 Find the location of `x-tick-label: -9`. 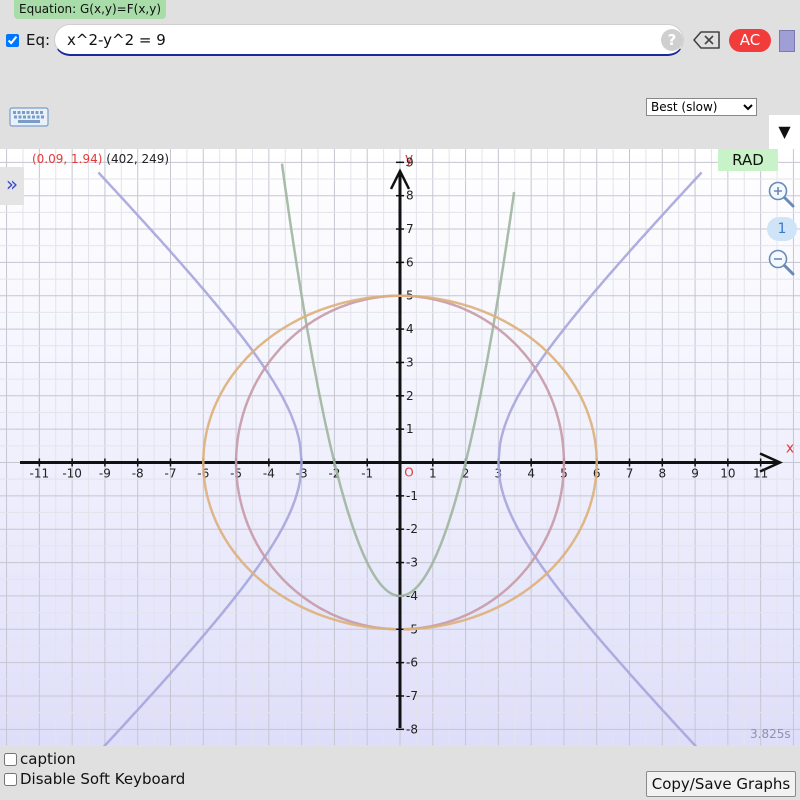

x-tick-label: -9 is located at coordinates (105, 474).